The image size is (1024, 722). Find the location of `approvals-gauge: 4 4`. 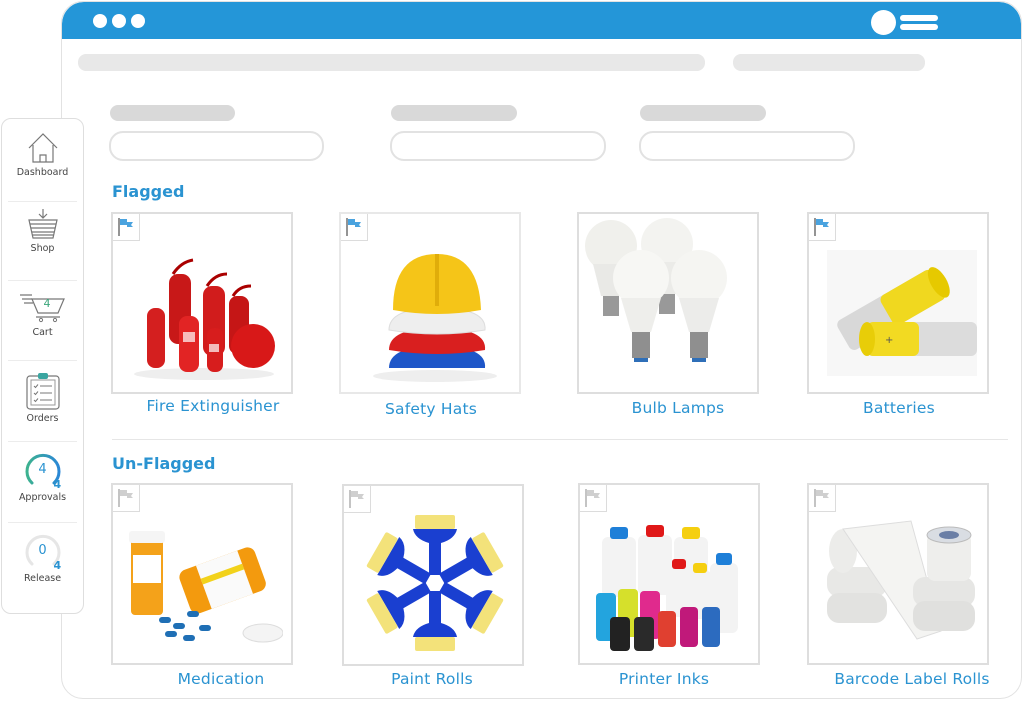

approvals-gauge: 4 4 is located at coordinates (43, 471).